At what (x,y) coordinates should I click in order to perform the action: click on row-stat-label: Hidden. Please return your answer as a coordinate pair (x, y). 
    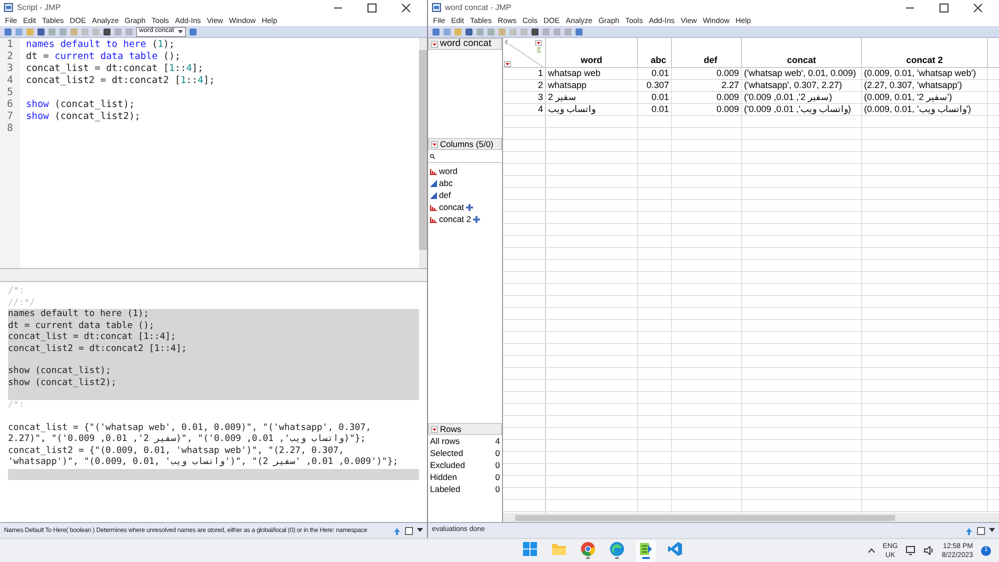
    Looking at the image, I should click on (443, 477).